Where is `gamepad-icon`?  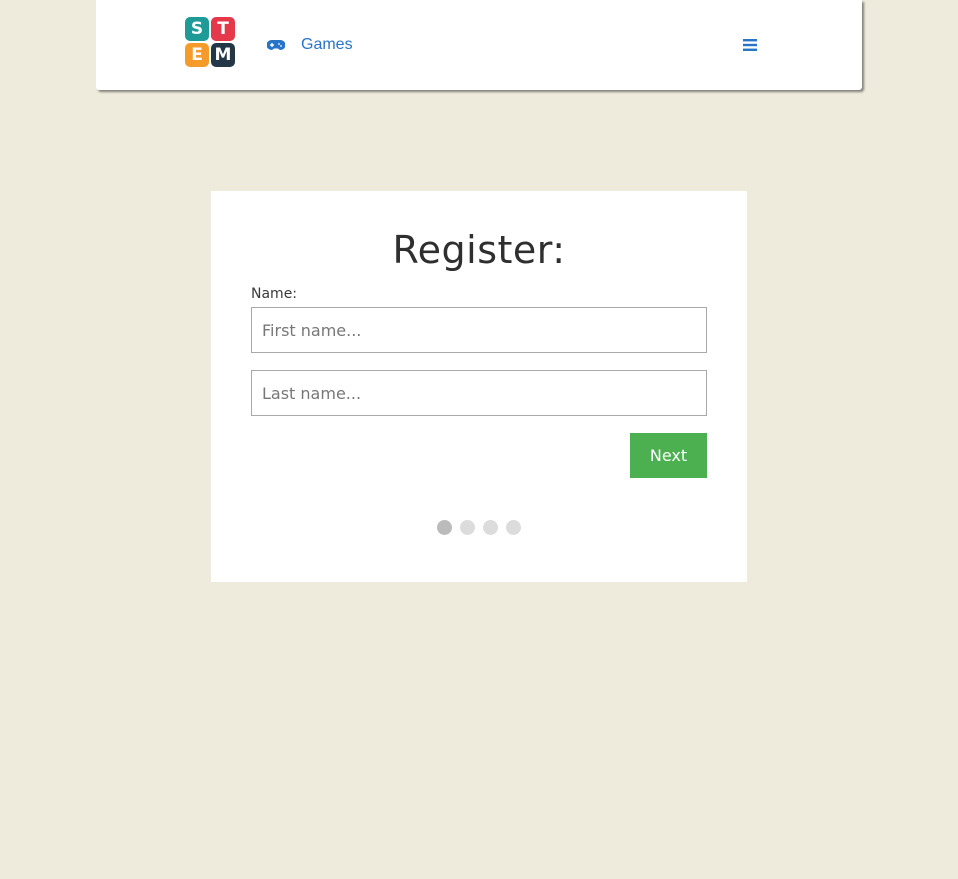
gamepad-icon is located at coordinates (276, 45).